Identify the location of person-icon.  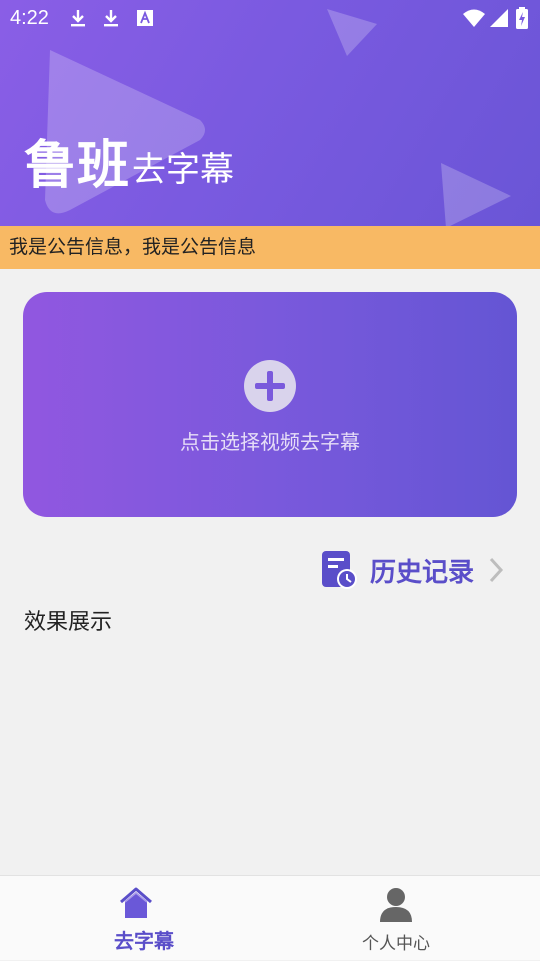
(396, 905).